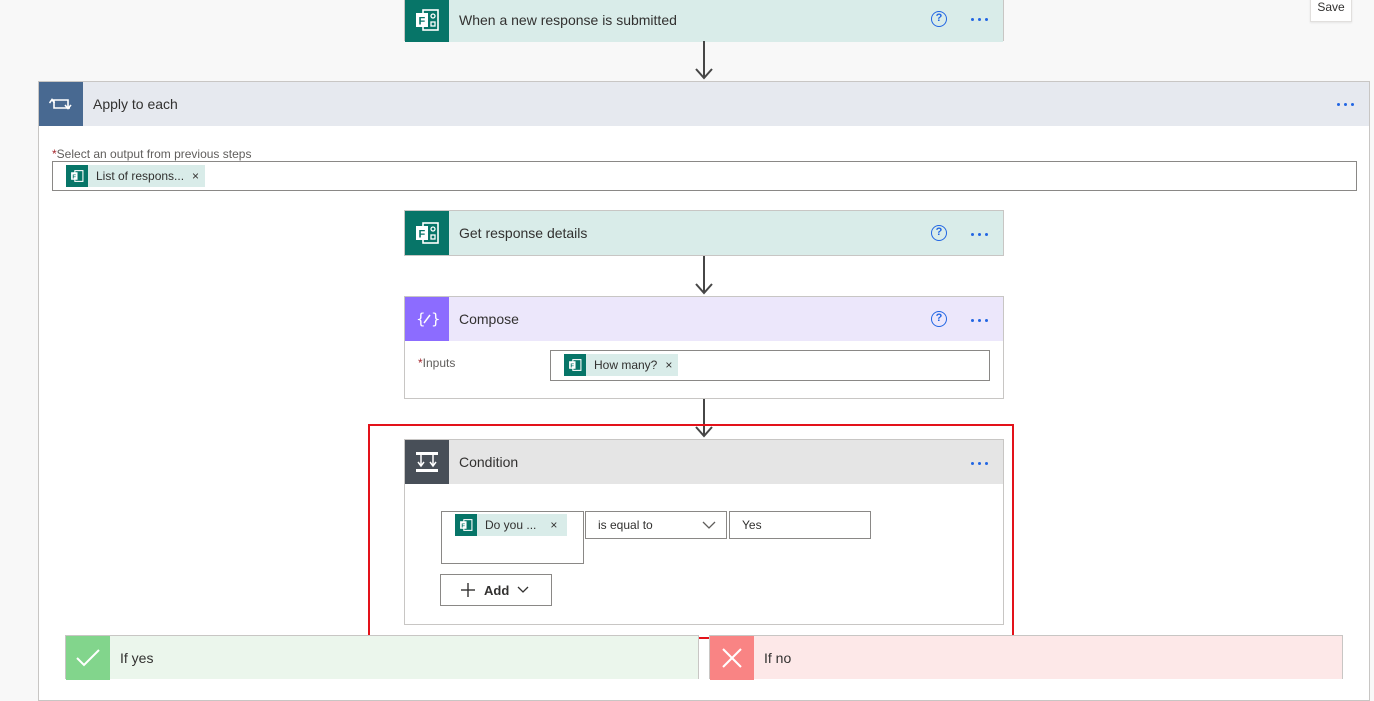 The width and height of the screenshot is (1374, 701). I want to click on condition-value: Yes, so click(752, 525).